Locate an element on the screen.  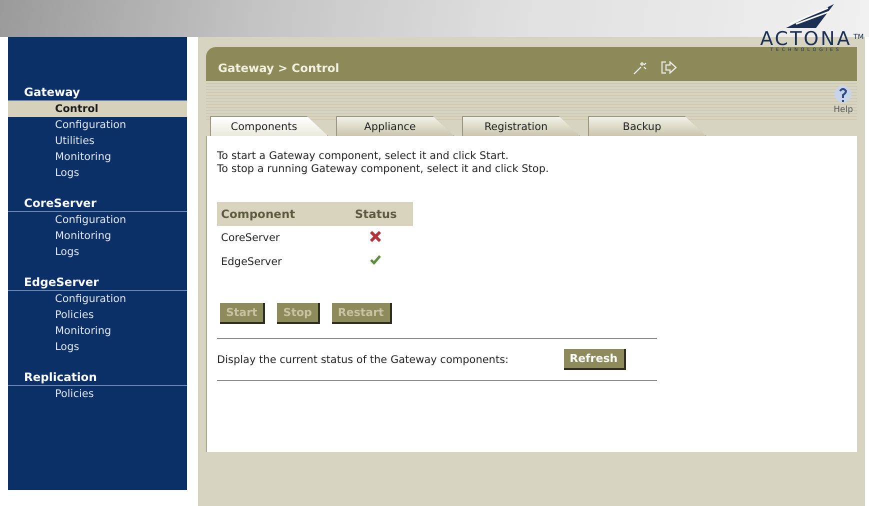
wand-icon is located at coordinates (640, 68).